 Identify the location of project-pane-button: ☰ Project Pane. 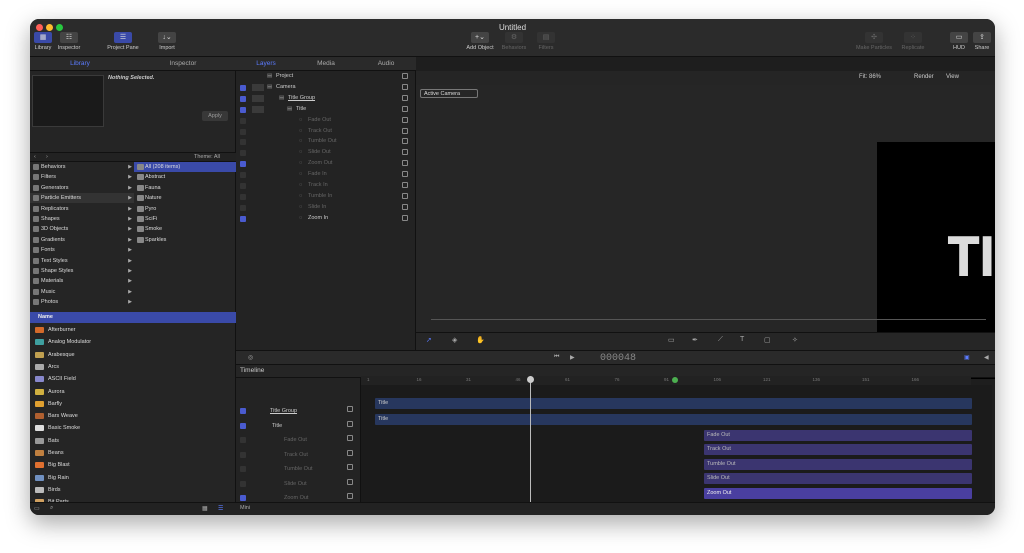
(123, 41).